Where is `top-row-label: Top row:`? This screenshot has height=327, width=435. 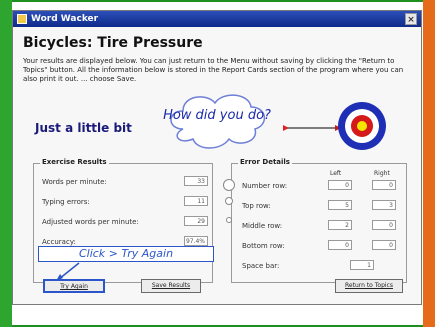 top-row-label: Top row: is located at coordinates (256, 206).